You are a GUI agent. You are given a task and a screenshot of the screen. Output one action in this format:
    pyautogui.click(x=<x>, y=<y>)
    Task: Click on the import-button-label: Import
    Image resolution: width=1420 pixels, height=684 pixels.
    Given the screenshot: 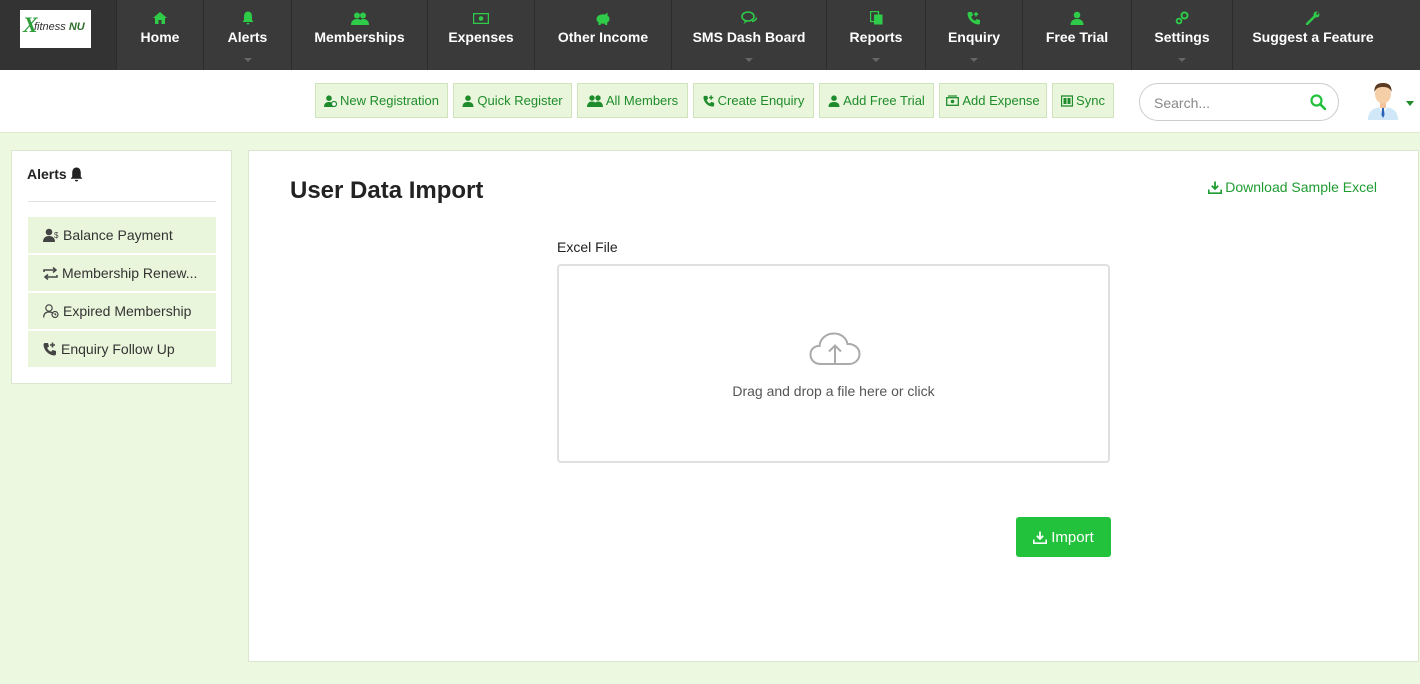 What is the action you would take?
    pyautogui.click(x=1072, y=537)
    